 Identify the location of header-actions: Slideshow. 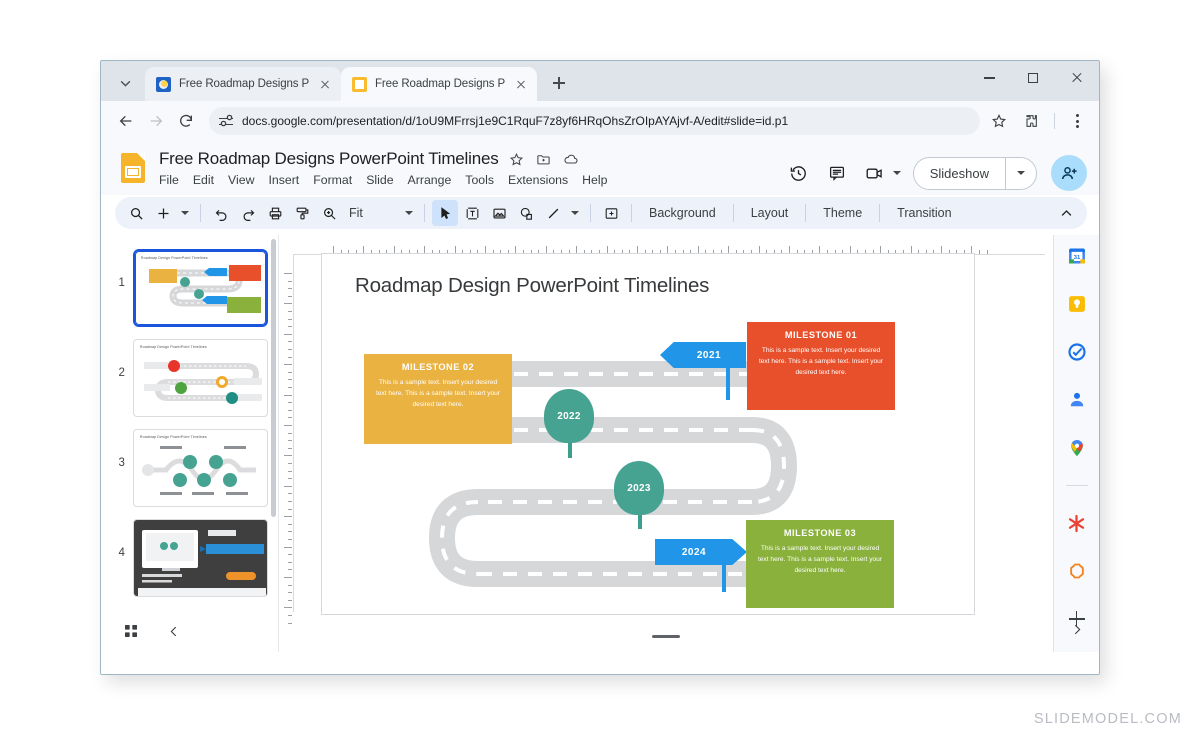
(934, 171).